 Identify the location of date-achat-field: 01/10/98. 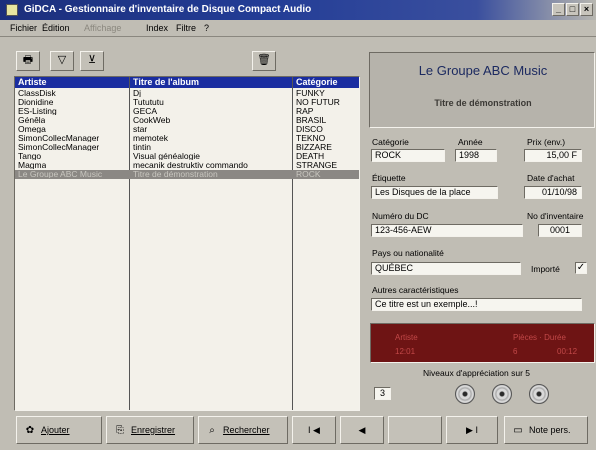
(553, 192).